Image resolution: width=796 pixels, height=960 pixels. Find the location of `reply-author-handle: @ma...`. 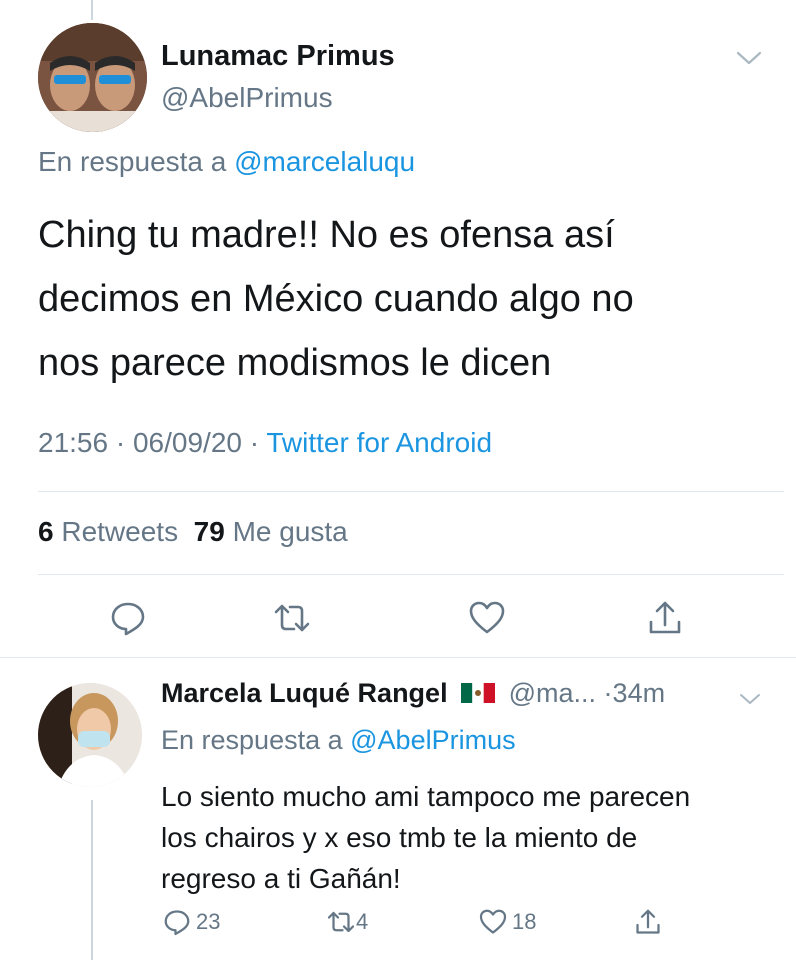

reply-author-handle: @ma... is located at coordinates (552, 693).